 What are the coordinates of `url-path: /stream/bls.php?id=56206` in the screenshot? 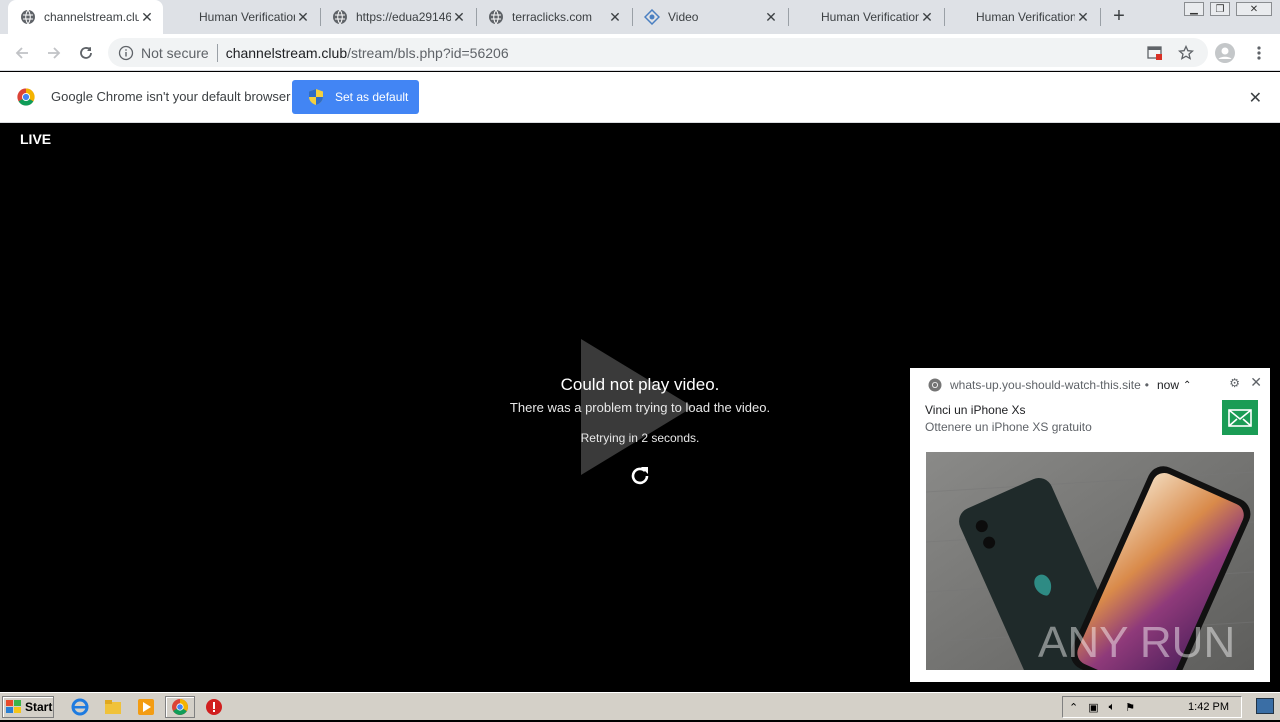 It's located at (428, 52).